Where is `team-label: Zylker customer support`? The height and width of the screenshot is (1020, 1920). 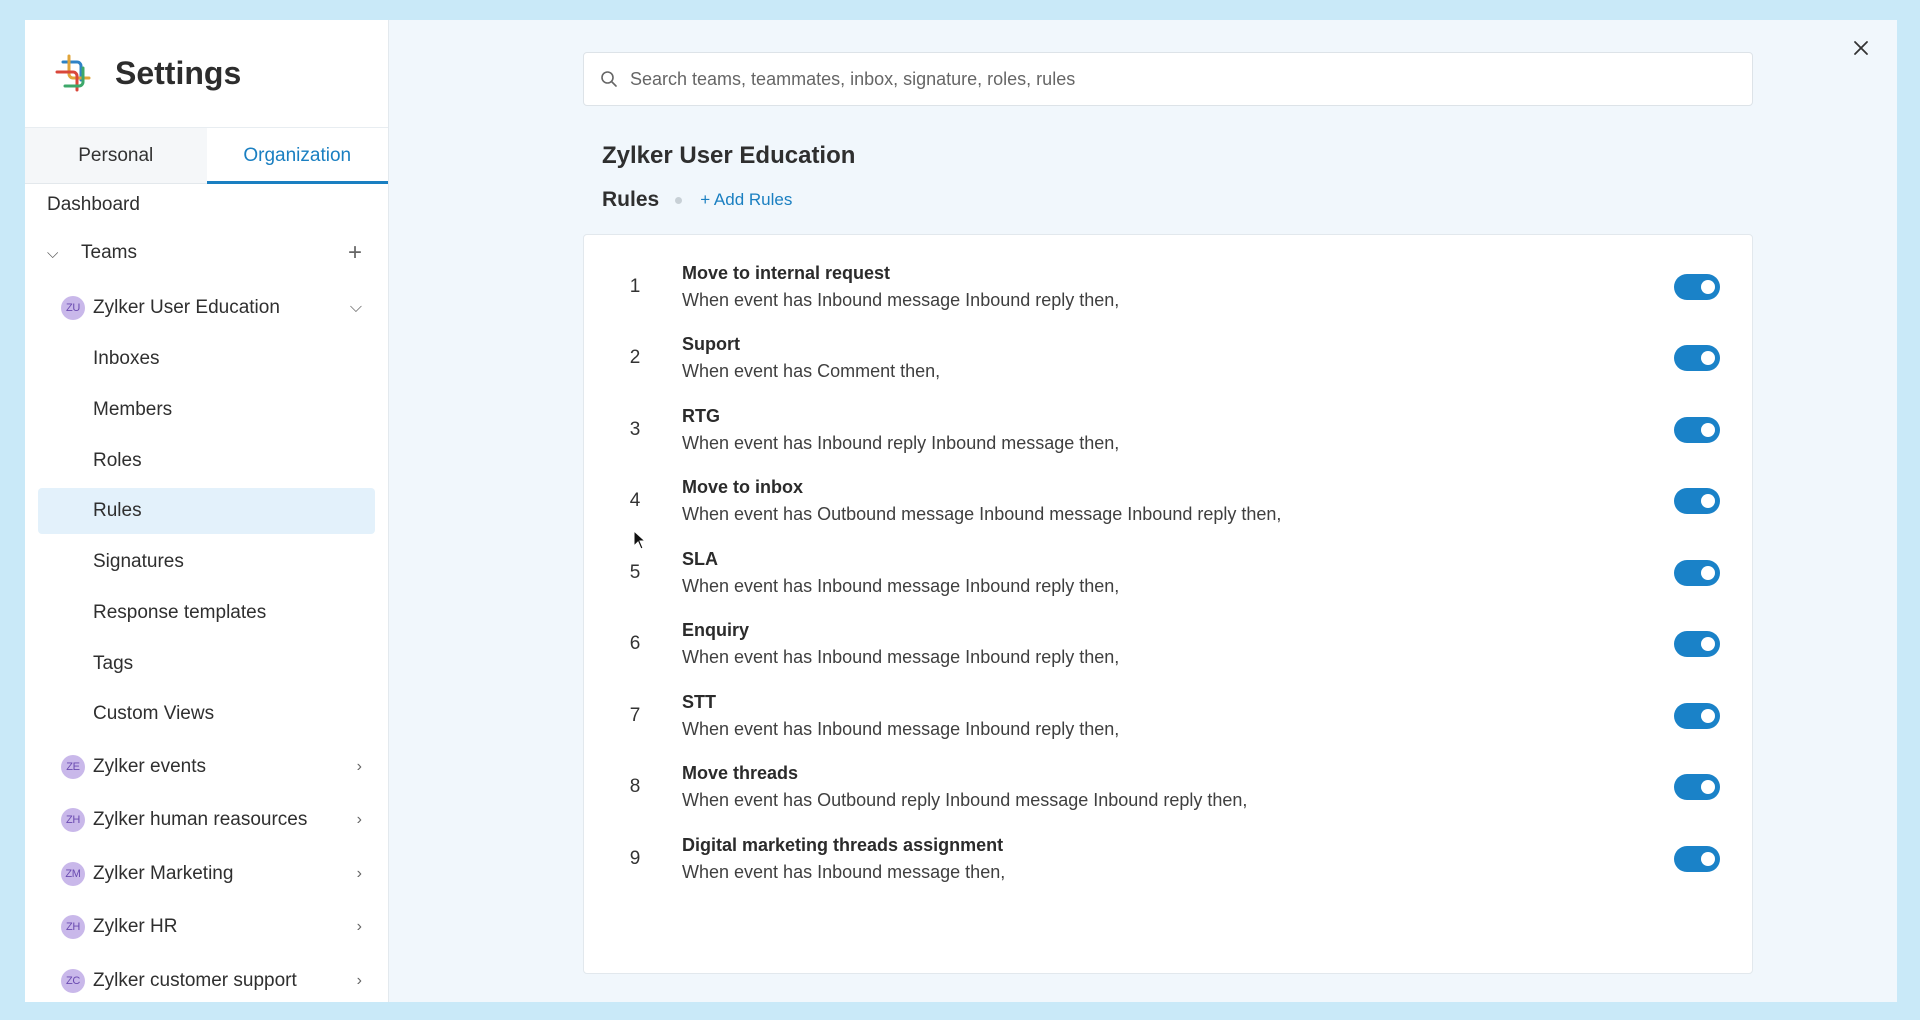
team-label: Zylker customer support is located at coordinates (195, 980).